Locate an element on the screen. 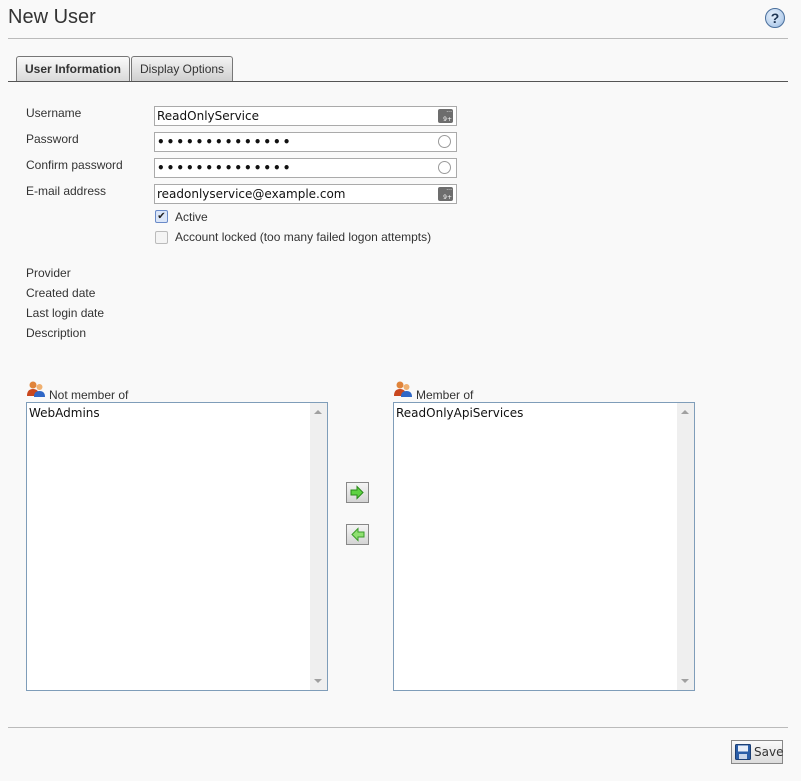  confirm-password-label: Confirm password is located at coordinates (74, 165).